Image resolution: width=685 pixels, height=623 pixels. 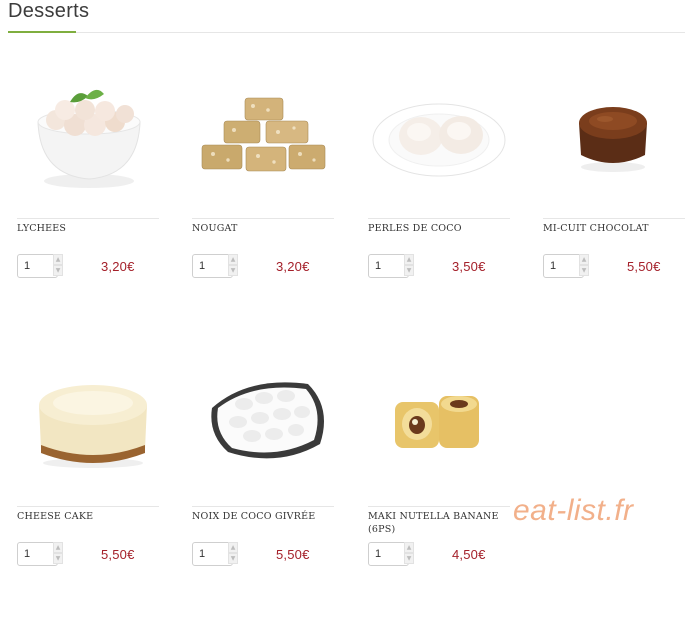 What do you see at coordinates (415, 228) in the screenshot?
I see `product-name: PERLES DE COCO` at bounding box center [415, 228].